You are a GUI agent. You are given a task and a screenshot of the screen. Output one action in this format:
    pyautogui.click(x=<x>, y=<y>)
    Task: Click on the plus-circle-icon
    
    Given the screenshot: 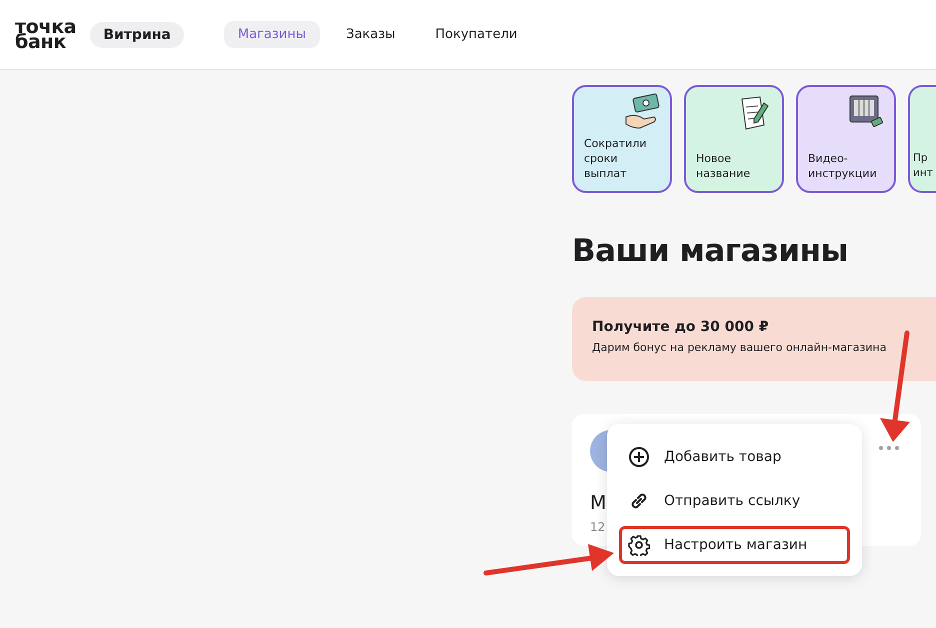 What is the action you would take?
    pyautogui.click(x=639, y=457)
    